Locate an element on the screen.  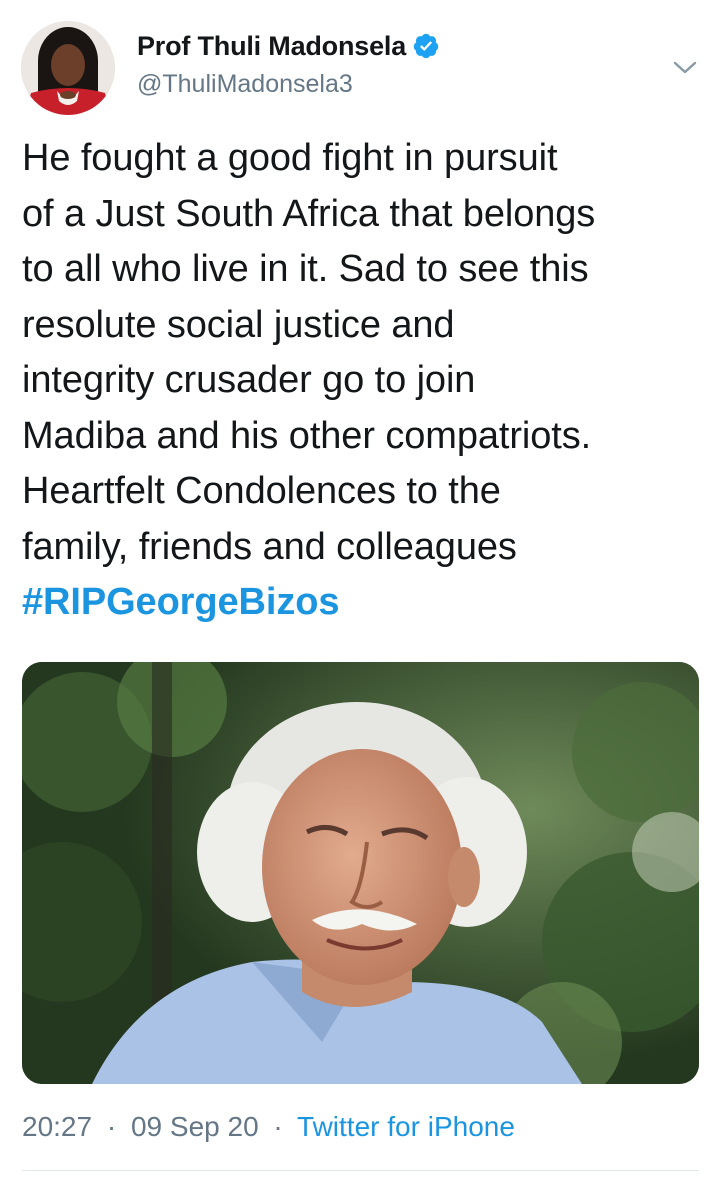
author-handle: @ThuliMadonsela3 is located at coordinates (245, 84).